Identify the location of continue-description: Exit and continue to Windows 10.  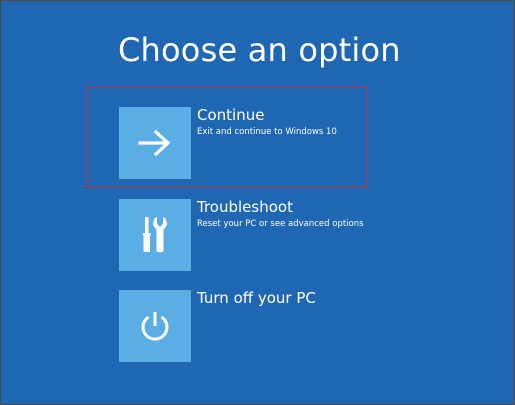
(267, 132).